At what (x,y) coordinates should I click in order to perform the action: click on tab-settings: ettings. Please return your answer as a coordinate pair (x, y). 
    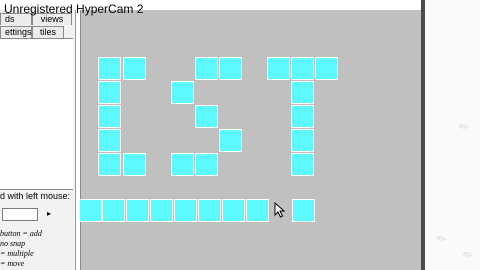
    Looking at the image, I should click on (16, 32).